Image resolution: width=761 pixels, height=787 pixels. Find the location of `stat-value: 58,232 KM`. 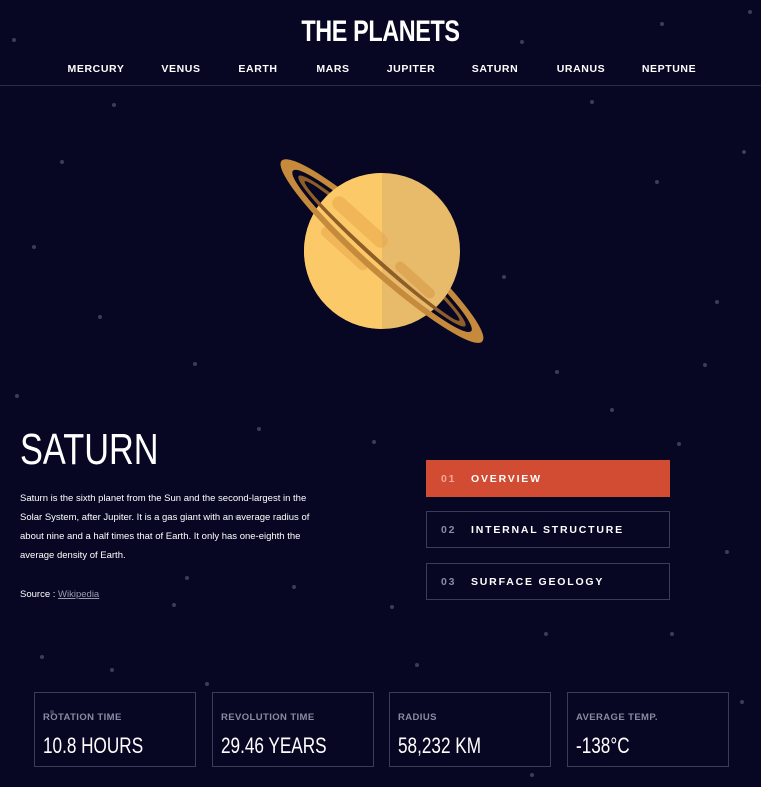

stat-value: 58,232 KM is located at coordinates (439, 745).